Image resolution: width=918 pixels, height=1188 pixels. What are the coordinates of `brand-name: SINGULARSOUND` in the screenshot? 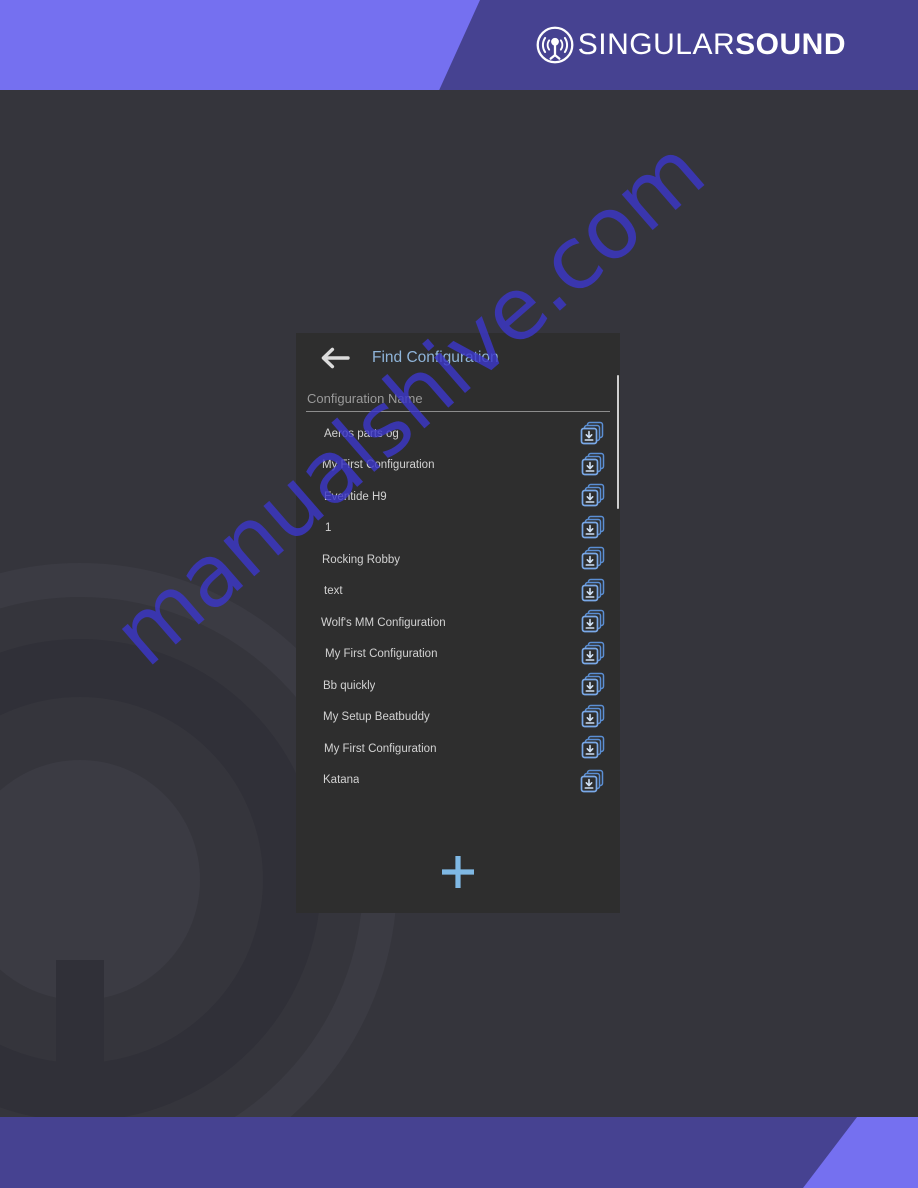 It's located at (712, 45).